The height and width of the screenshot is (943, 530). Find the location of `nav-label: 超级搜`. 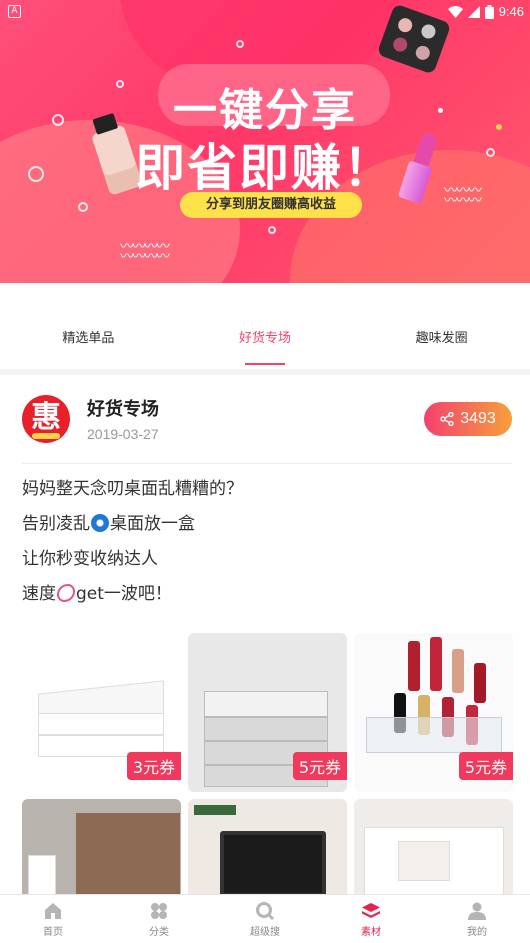

nav-label: 超级搜 is located at coordinates (265, 932).